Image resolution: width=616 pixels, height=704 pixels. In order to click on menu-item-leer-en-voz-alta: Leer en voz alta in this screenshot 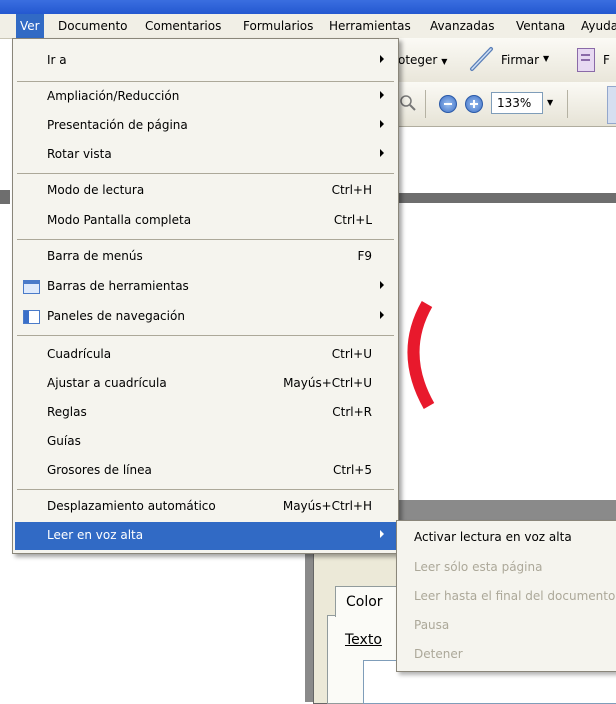, I will do `click(205, 536)`.